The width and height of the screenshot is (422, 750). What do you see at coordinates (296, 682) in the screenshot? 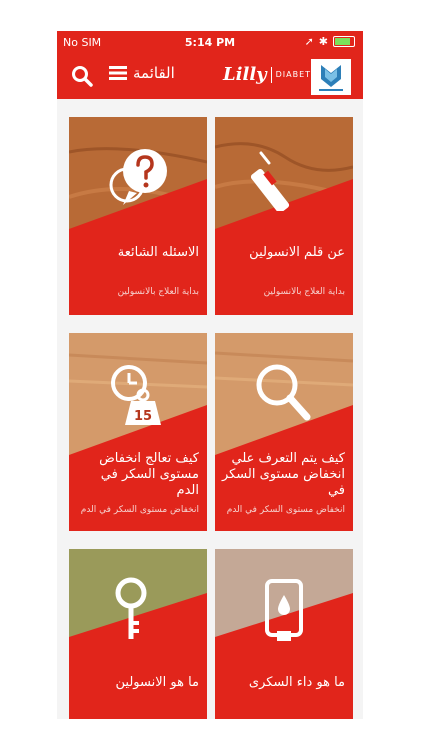
I see `tile-title: ما هو داء السكرى` at bounding box center [296, 682].